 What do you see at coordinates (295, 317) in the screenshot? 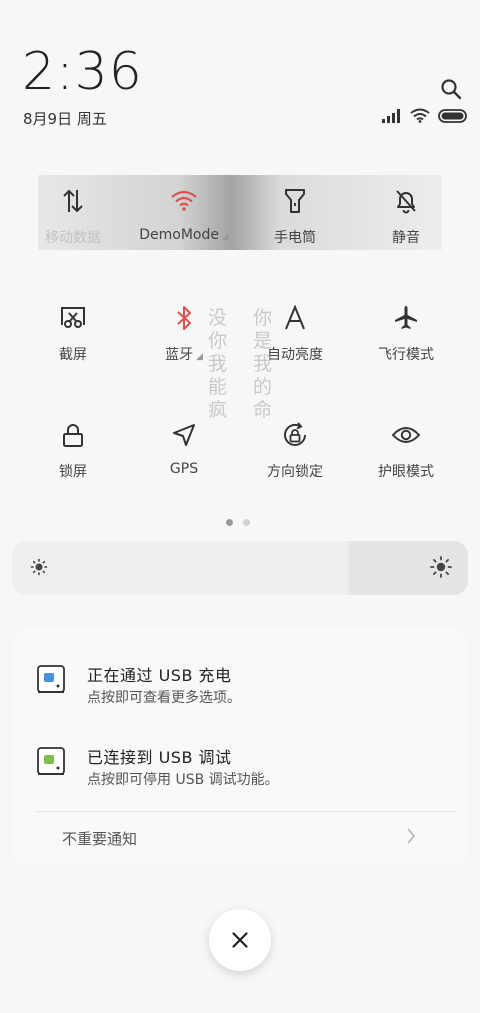
I see `auto-brightness-icon` at bounding box center [295, 317].